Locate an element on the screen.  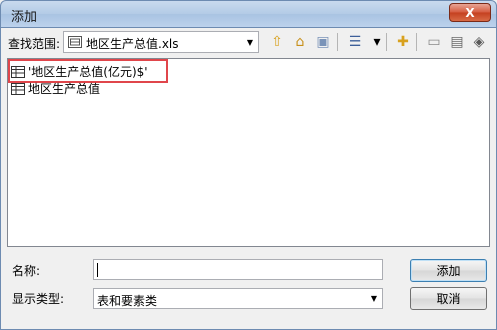
type-dropdown: 表和要素类 ▼ is located at coordinates (238, 298).